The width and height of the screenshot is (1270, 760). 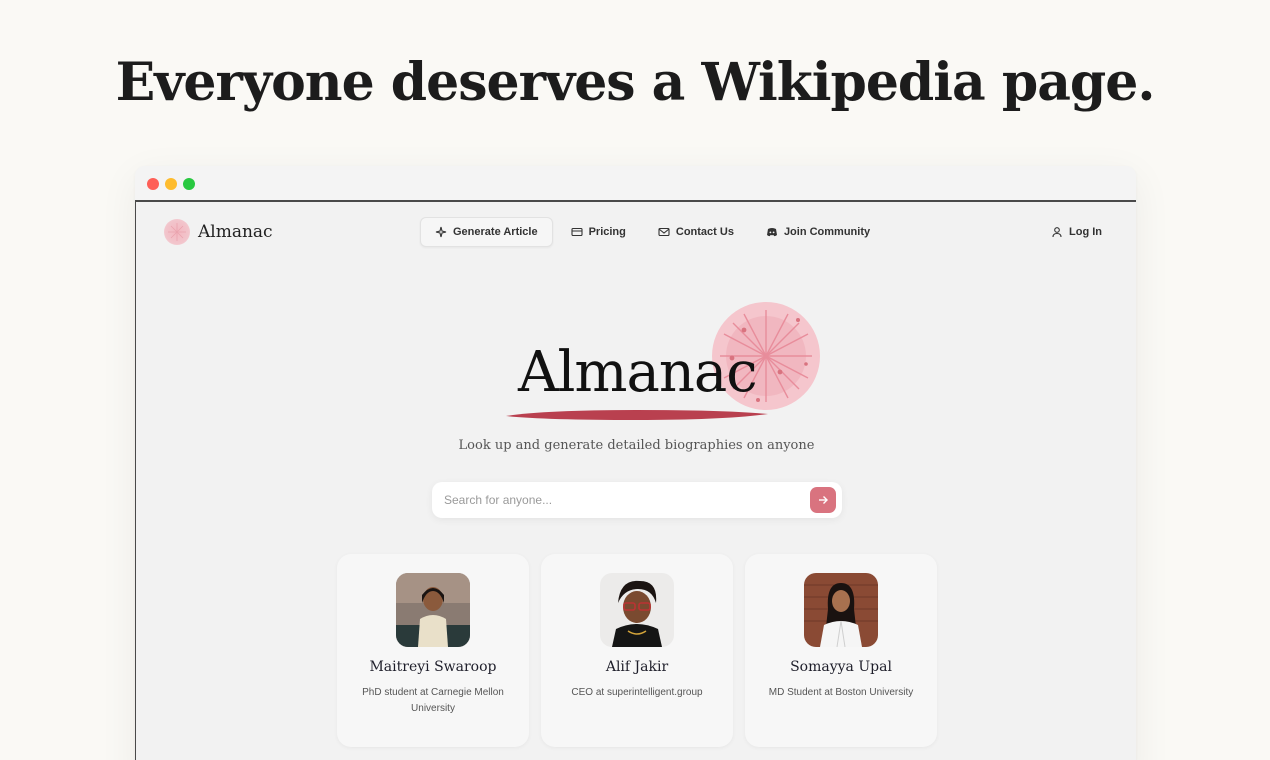 I want to click on nav-pricing: Pricing, so click(x=598, y=232).